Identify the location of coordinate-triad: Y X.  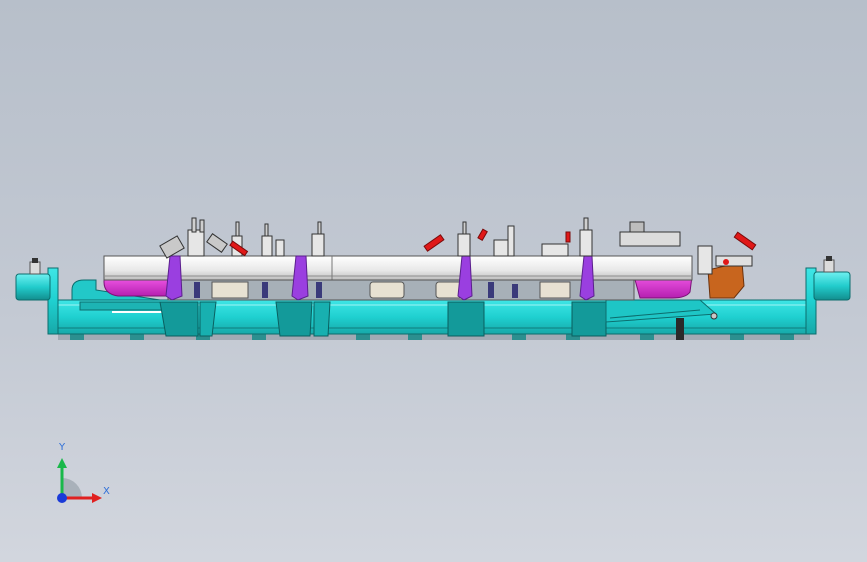
(80, 478).